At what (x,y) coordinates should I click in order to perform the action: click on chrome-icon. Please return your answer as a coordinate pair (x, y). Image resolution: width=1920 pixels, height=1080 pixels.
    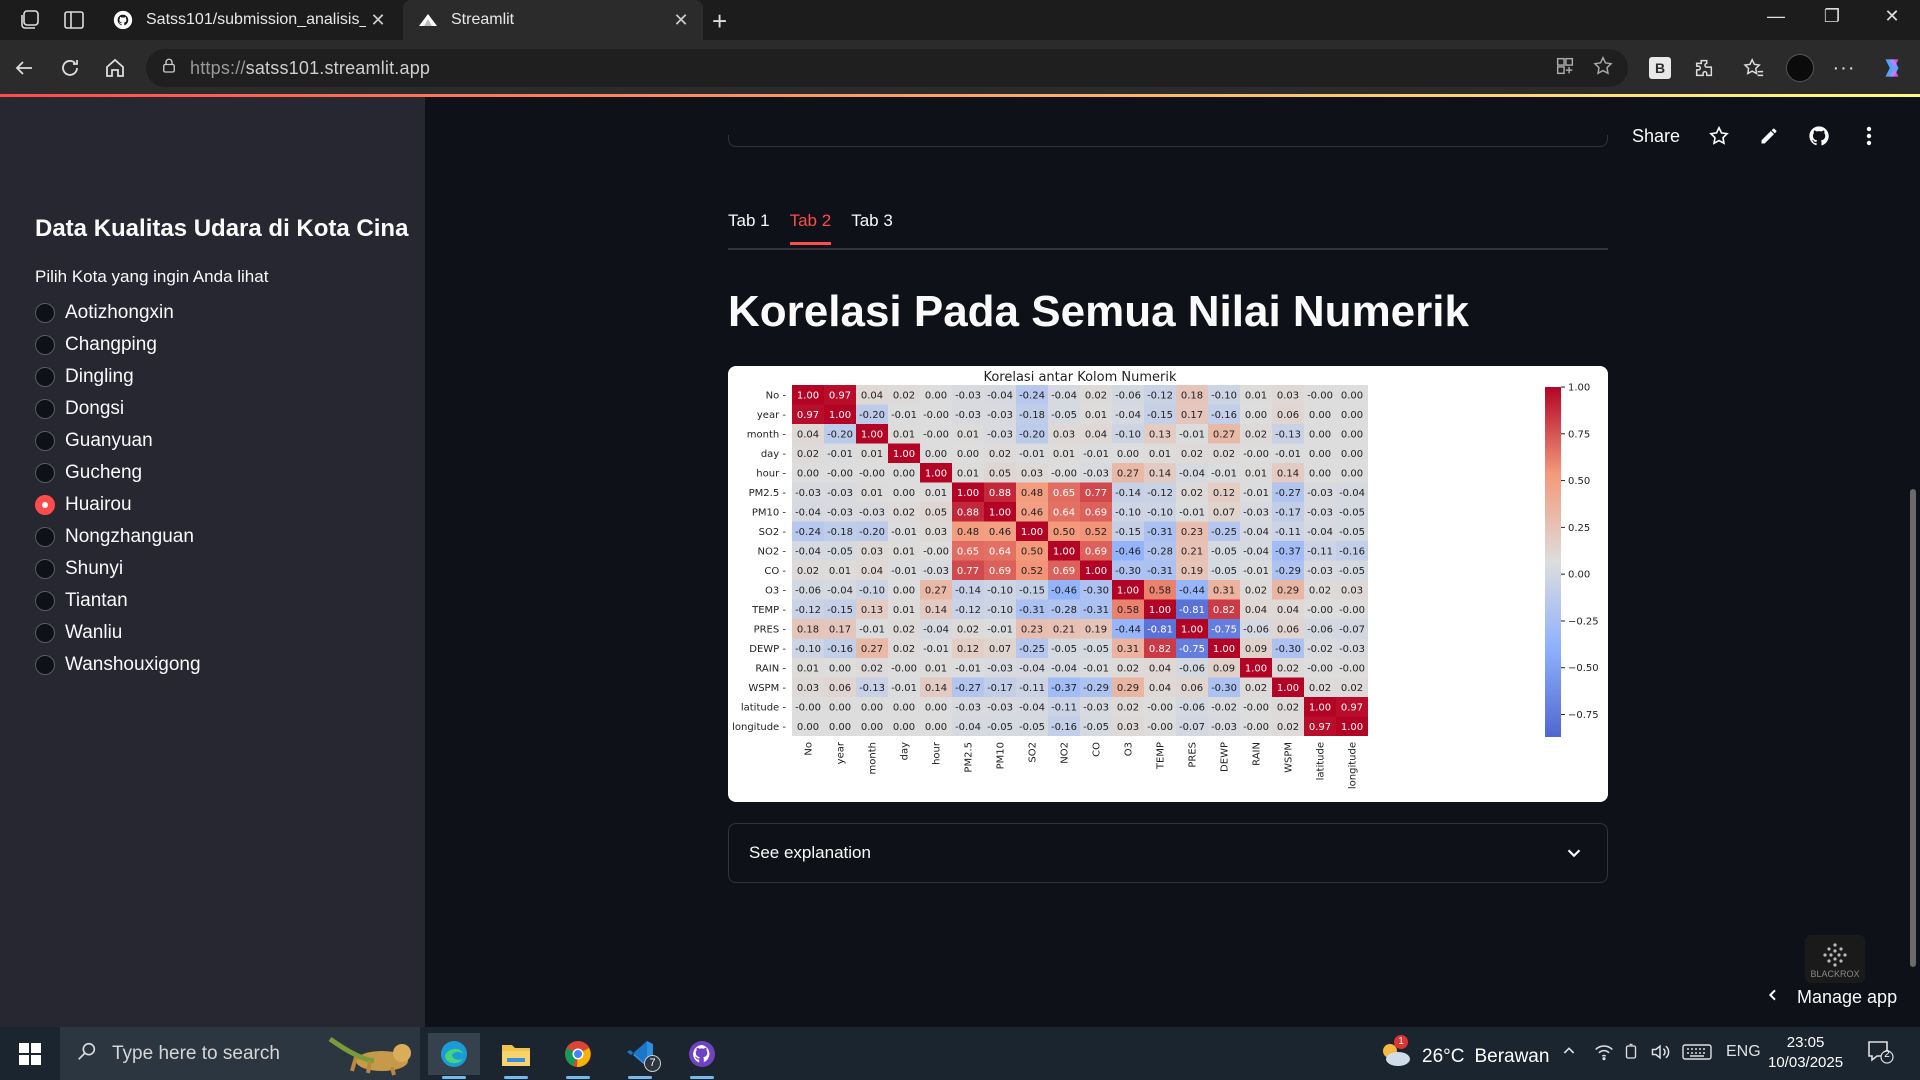
    Looking at the image, I should click on (578, 1056).